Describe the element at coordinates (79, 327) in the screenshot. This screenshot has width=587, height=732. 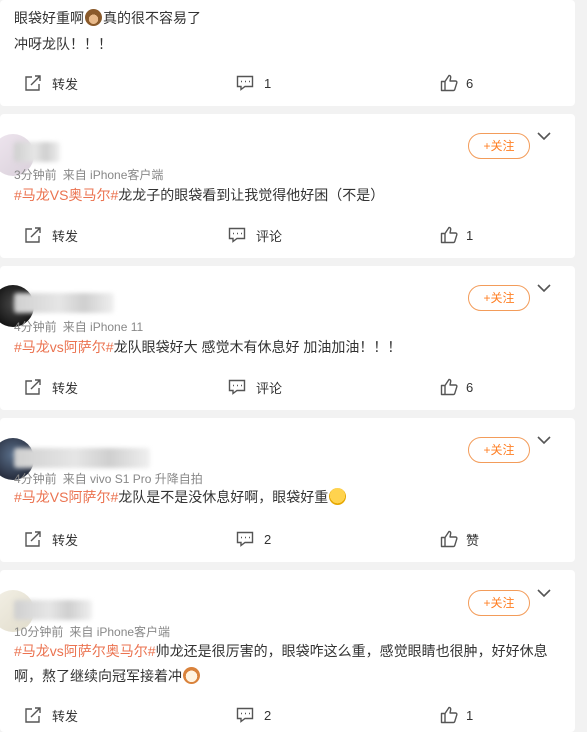
I see `comment-meta: 4分钟前 来自 iPhone 11` at that location.